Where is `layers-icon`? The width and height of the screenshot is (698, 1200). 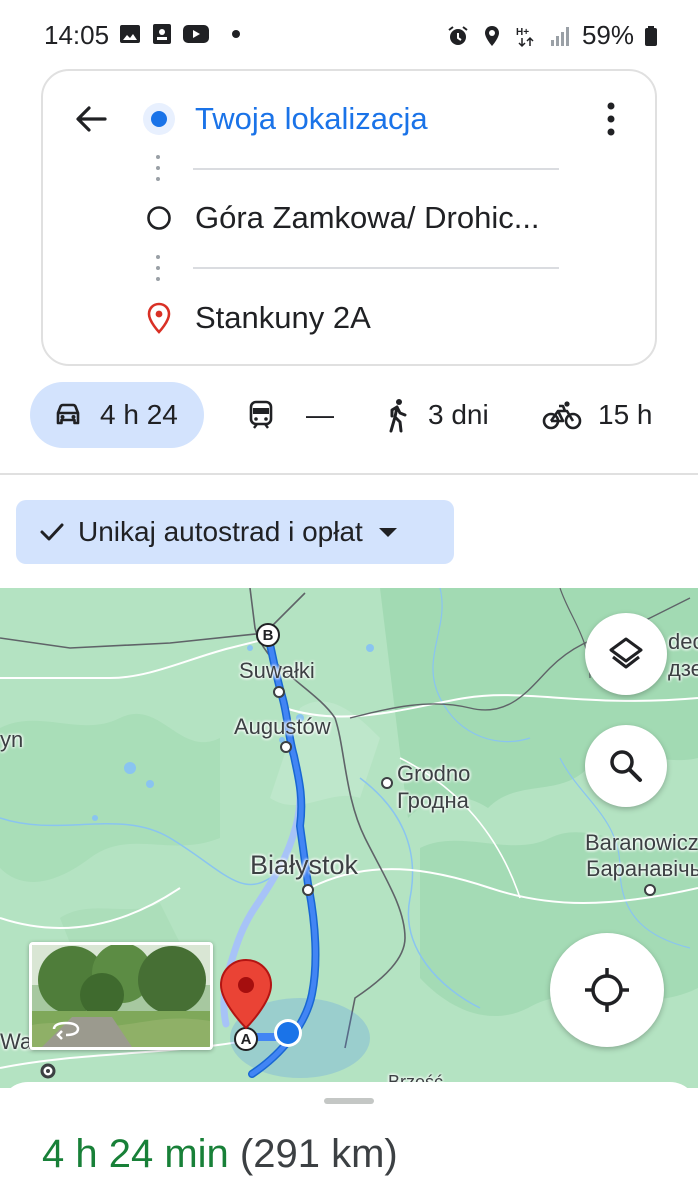
layers-icon is located at coordinates (626, 653).